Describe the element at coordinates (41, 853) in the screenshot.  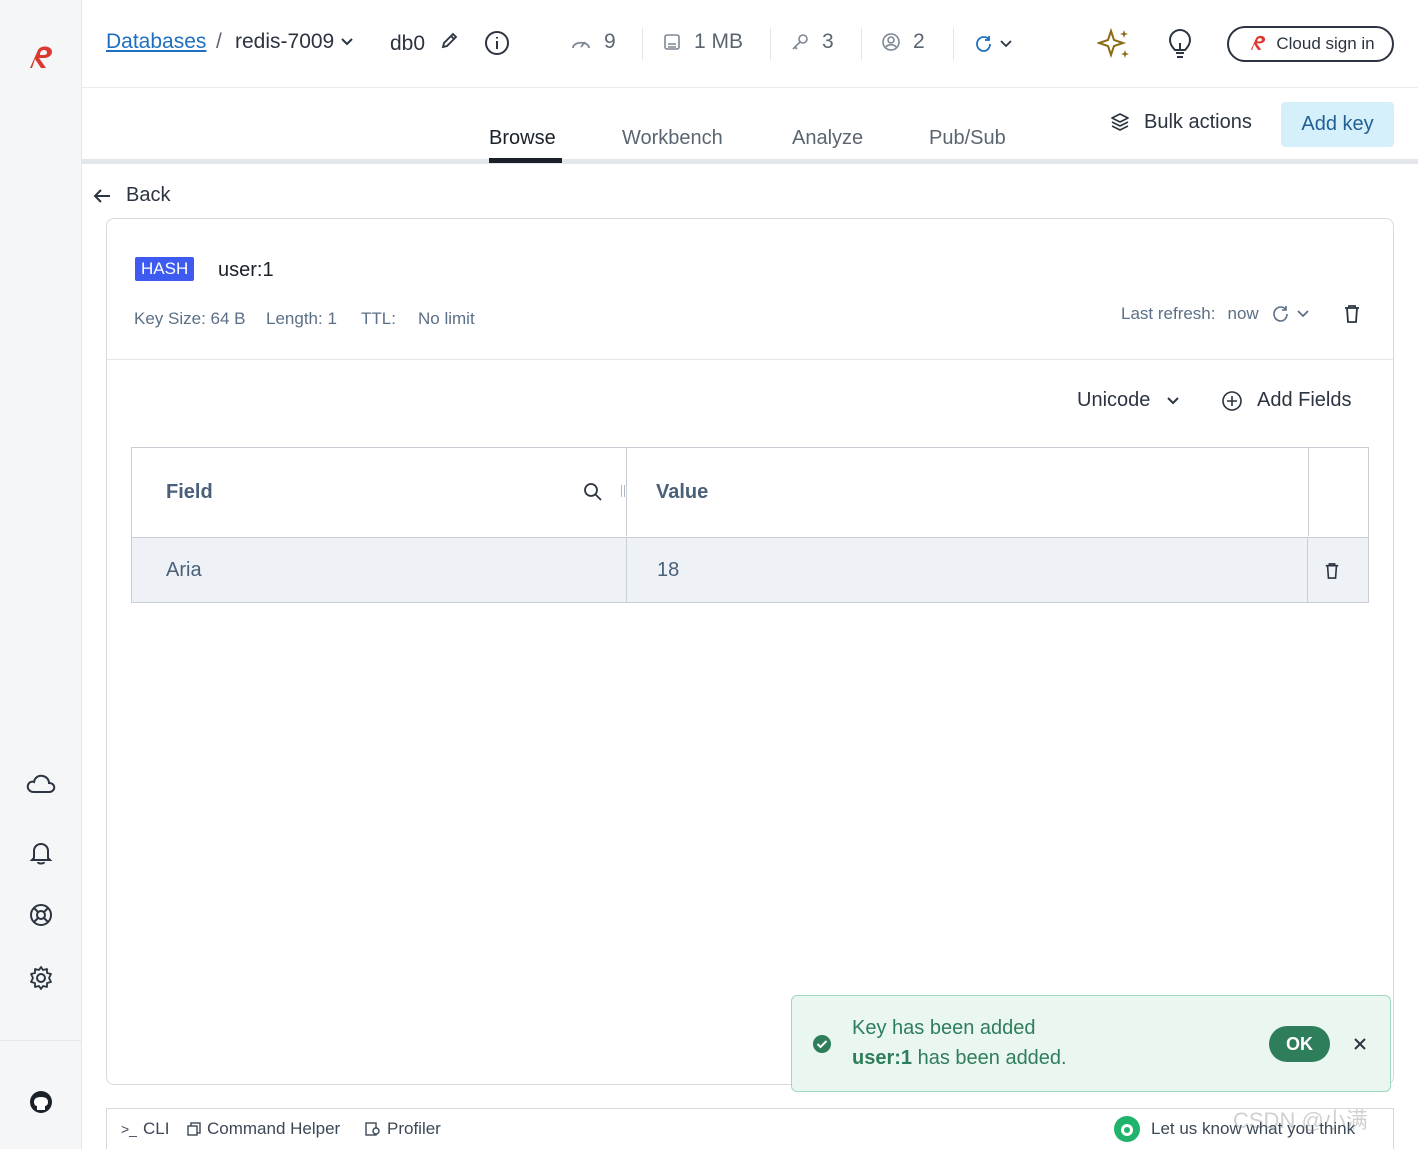
I see `bell-icon` at that location.